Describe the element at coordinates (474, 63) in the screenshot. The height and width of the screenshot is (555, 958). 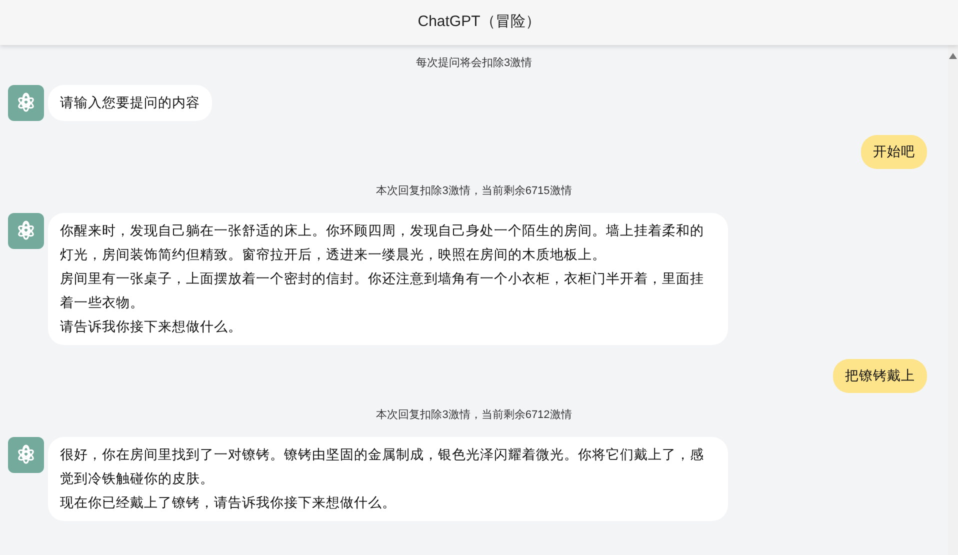
I see `notice-text: 每次提问将会扣除3激情` at that location.